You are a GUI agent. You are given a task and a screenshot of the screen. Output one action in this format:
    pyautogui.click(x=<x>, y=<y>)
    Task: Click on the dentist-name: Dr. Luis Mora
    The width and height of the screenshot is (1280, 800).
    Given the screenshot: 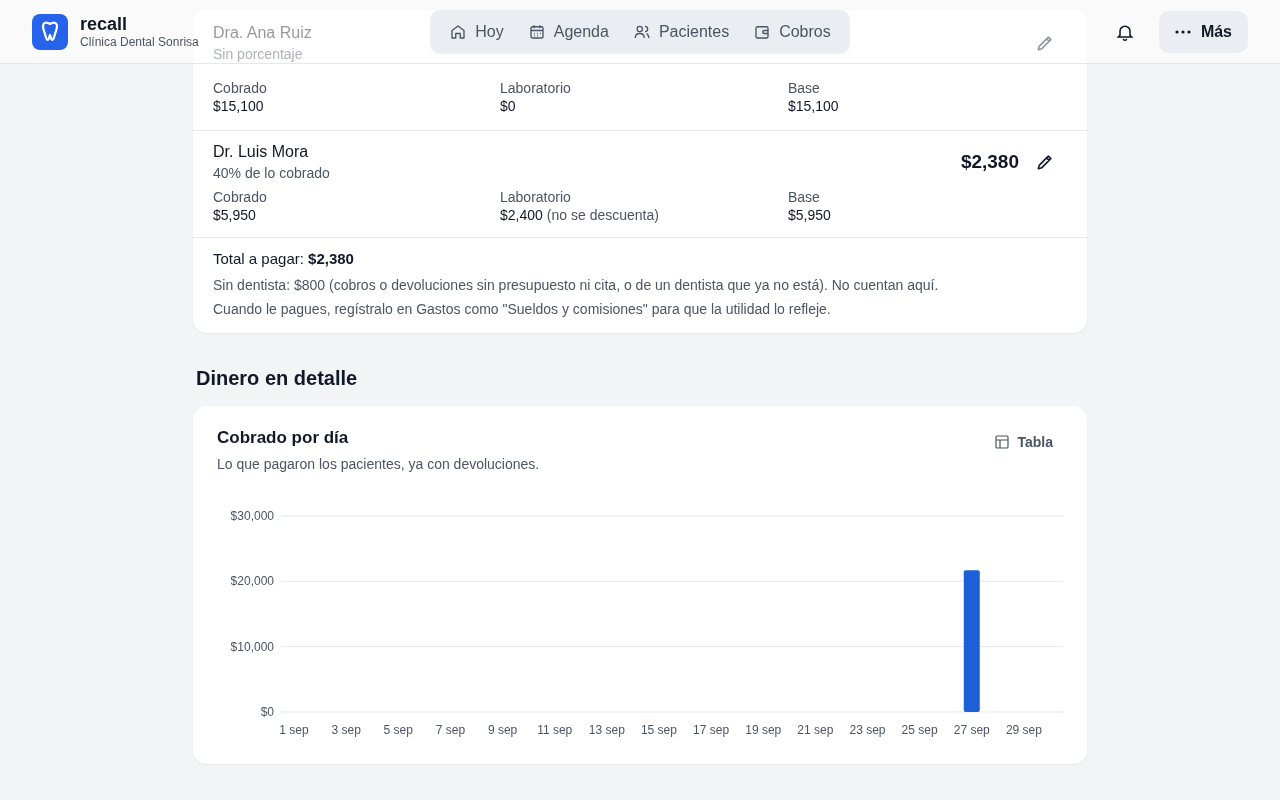 What is the action you would take?
    pyautogui.click(x=261, y=152)
    